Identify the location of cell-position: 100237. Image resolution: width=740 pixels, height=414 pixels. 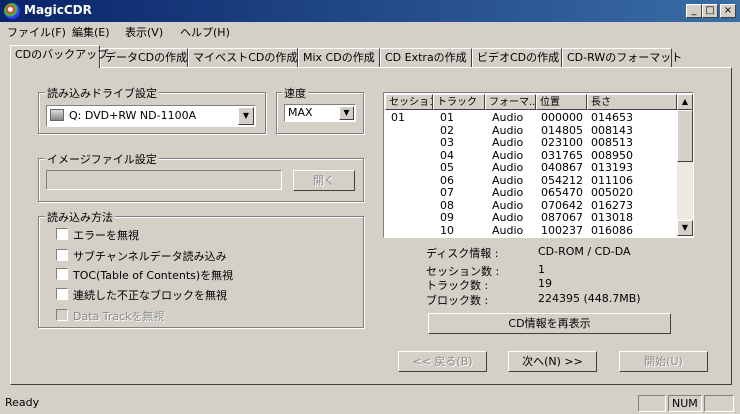
(562, 230).